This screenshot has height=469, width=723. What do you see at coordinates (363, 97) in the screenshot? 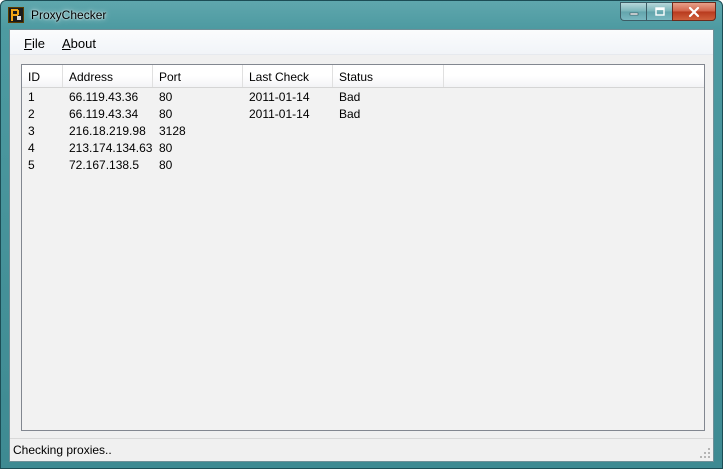
I see `table-row: 1 66.119.43.36 80 2011-01-14 Bad` at bounding box center [363, 97].